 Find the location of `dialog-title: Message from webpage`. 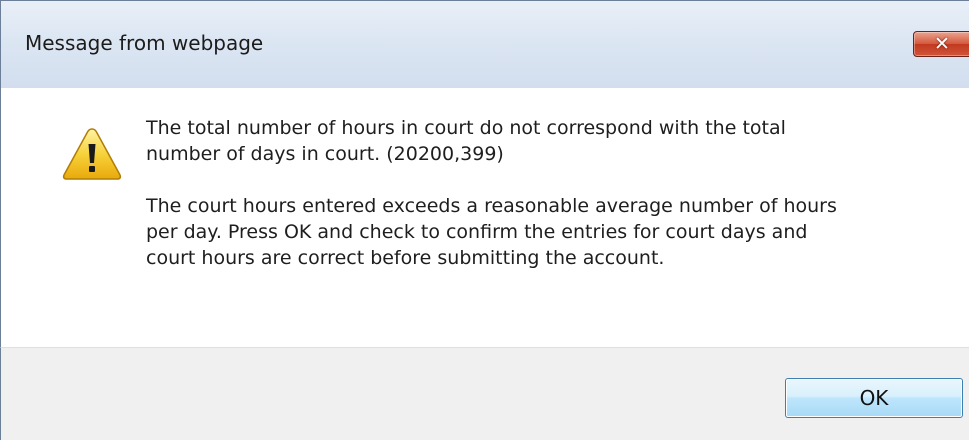

dialog-title: Message from webpage is located at coordinates (144, 43).